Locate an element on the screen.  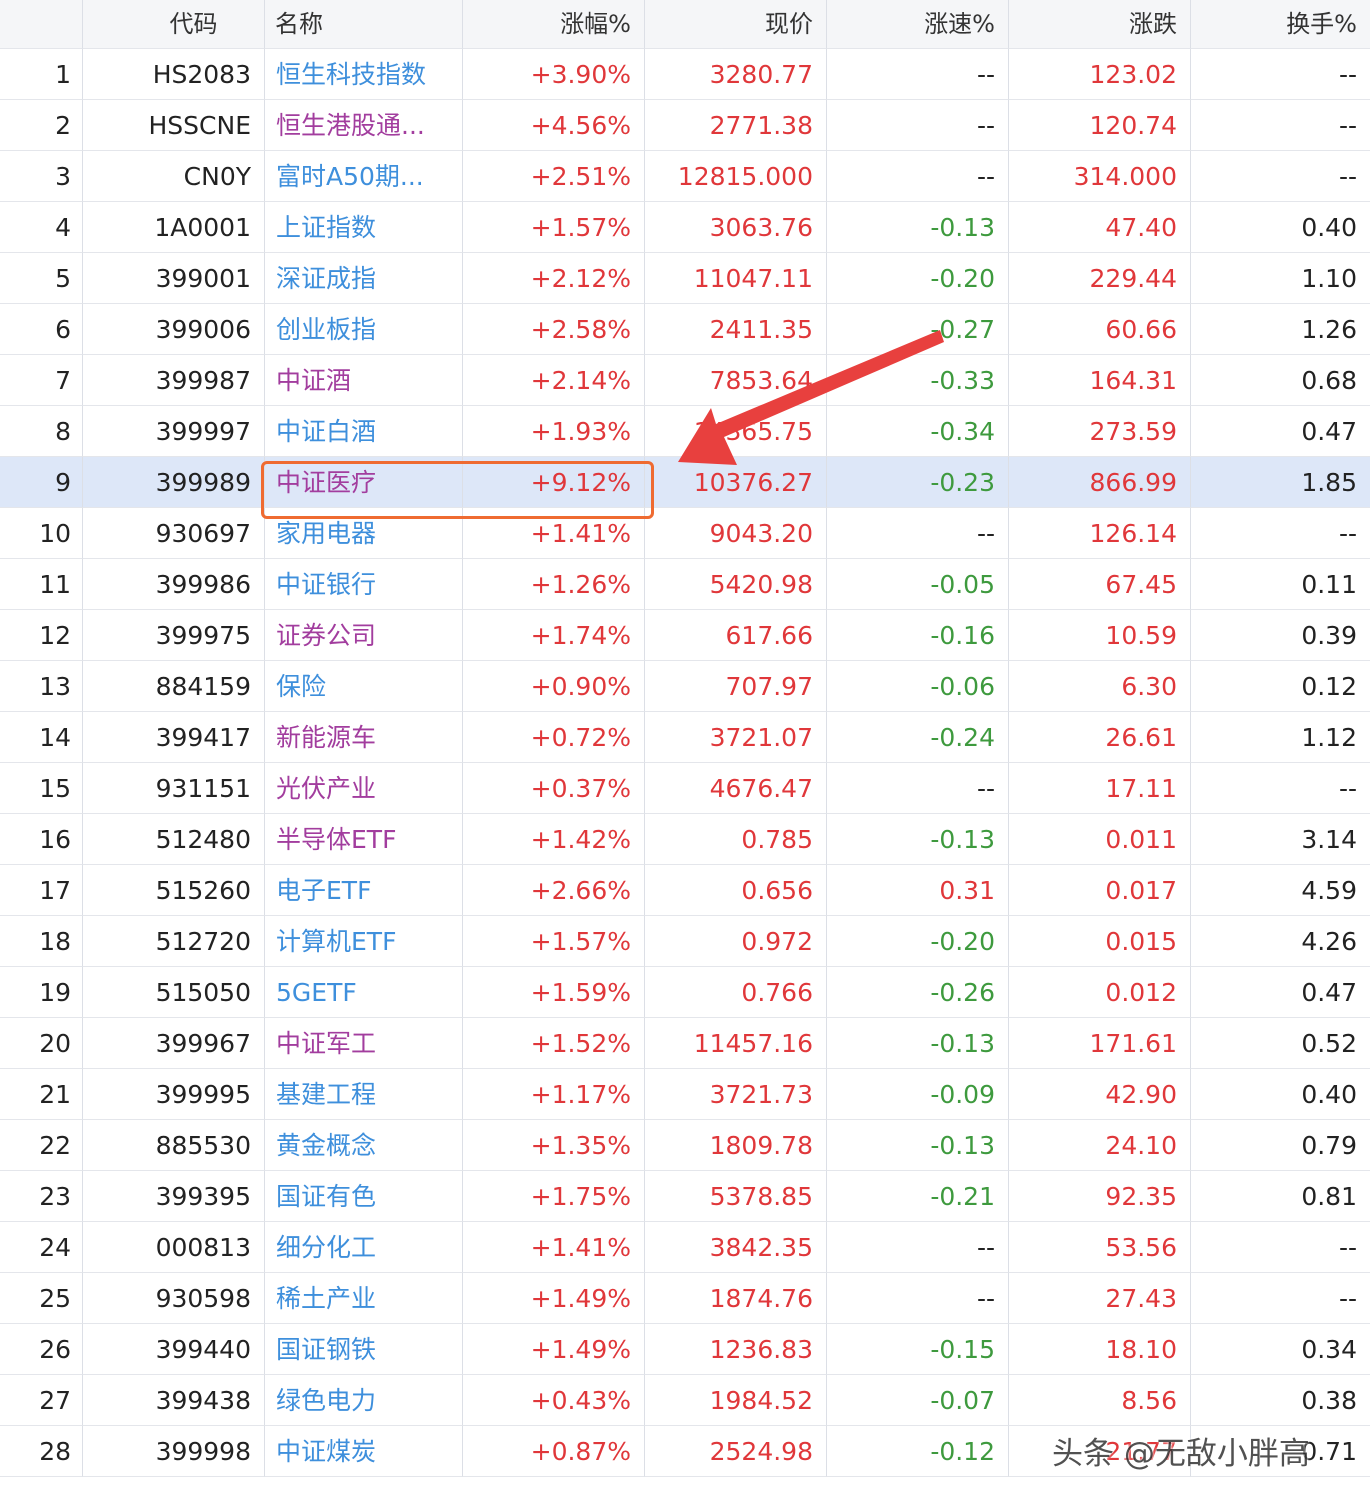
table-row: 9 399989 中证医疗 +9.12% 10376.27 -0.23 866.99 1.85 is located at coordinates (685, 482).